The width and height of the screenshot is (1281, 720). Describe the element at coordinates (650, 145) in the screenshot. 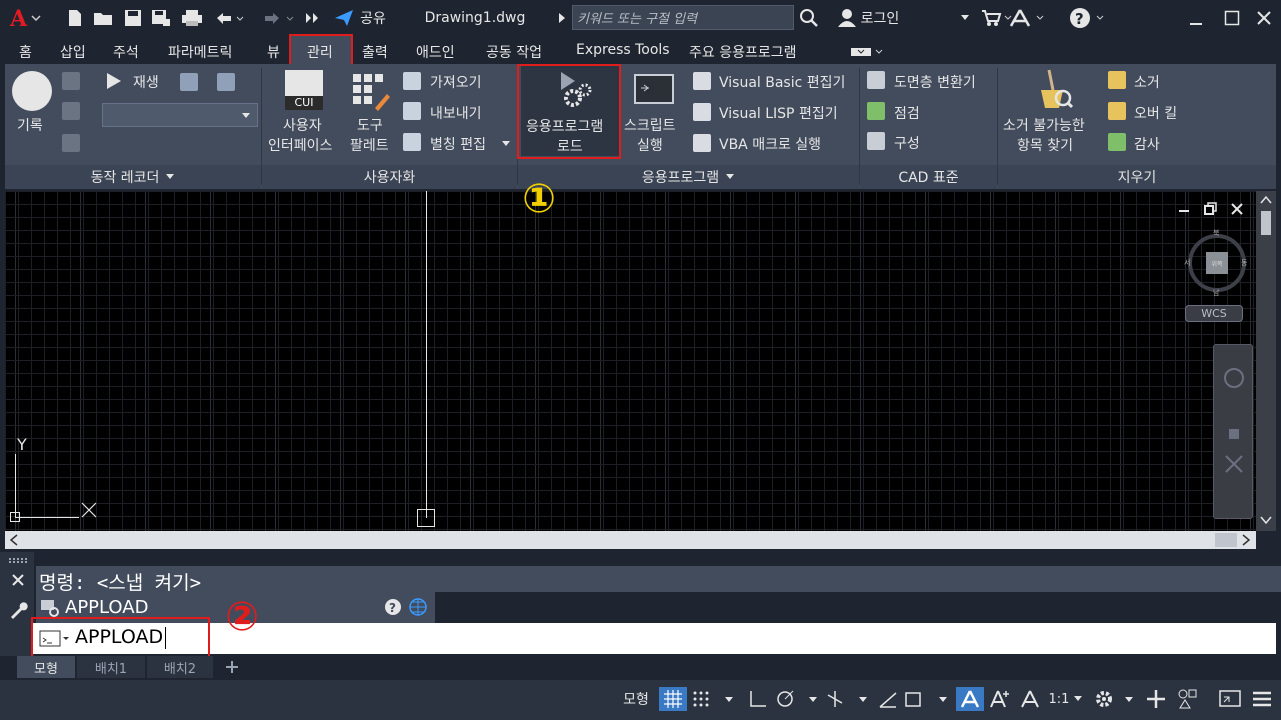

I see `run-script-label-2: 실행` at that location.